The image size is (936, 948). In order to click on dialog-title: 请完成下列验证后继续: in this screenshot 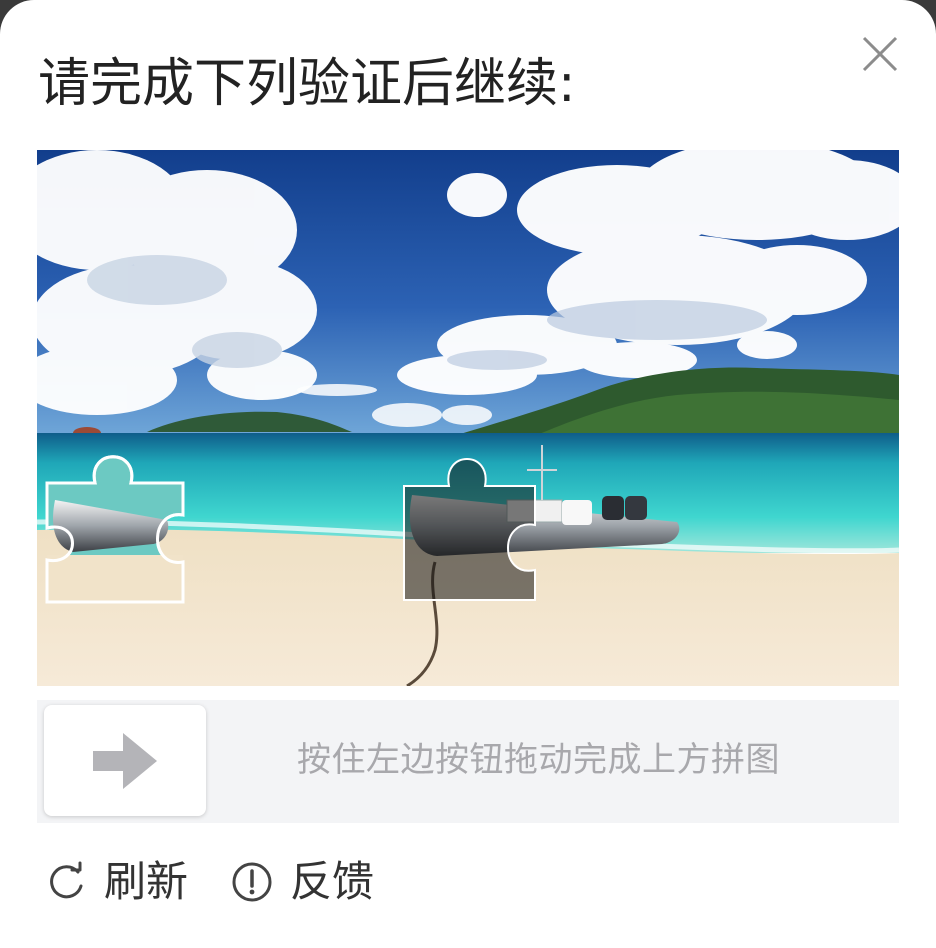, I will do `click(307, 84)`.